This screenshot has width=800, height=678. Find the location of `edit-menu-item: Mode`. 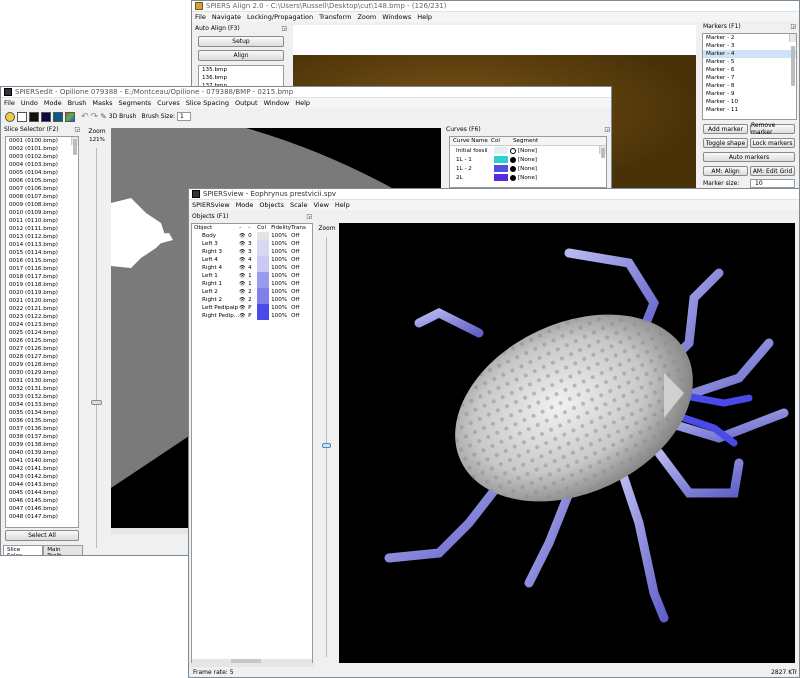

edit-menu-item: Mode is located at coordinates (53, 103).